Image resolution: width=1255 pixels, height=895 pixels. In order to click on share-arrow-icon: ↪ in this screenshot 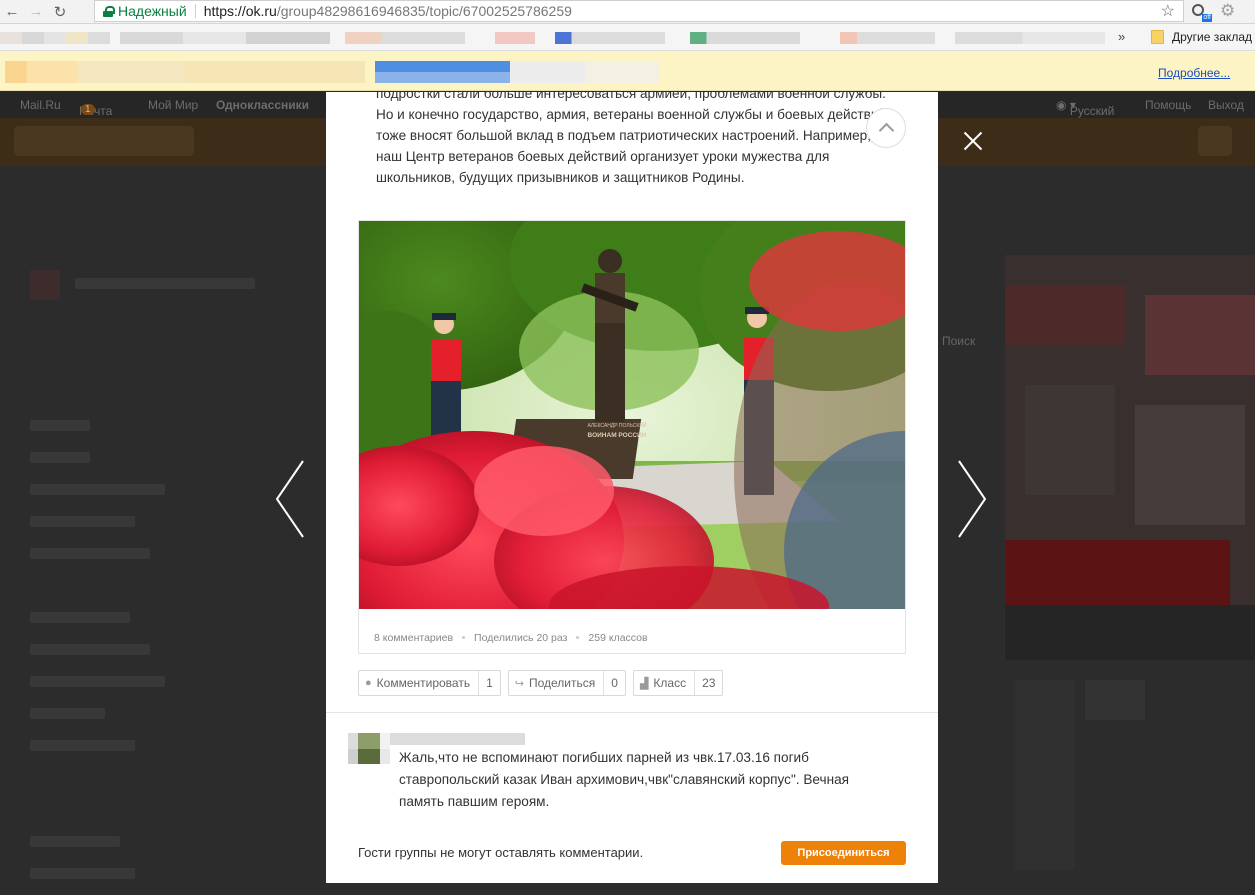, I will do `click(519, 683)`.